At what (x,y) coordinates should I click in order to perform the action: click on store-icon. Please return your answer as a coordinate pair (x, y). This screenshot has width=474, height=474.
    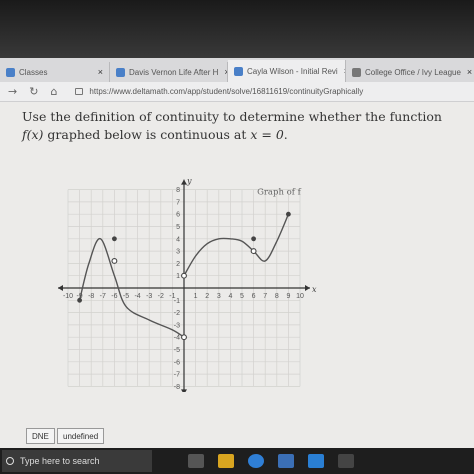
    Looking at the image, I should click on (286, 461).